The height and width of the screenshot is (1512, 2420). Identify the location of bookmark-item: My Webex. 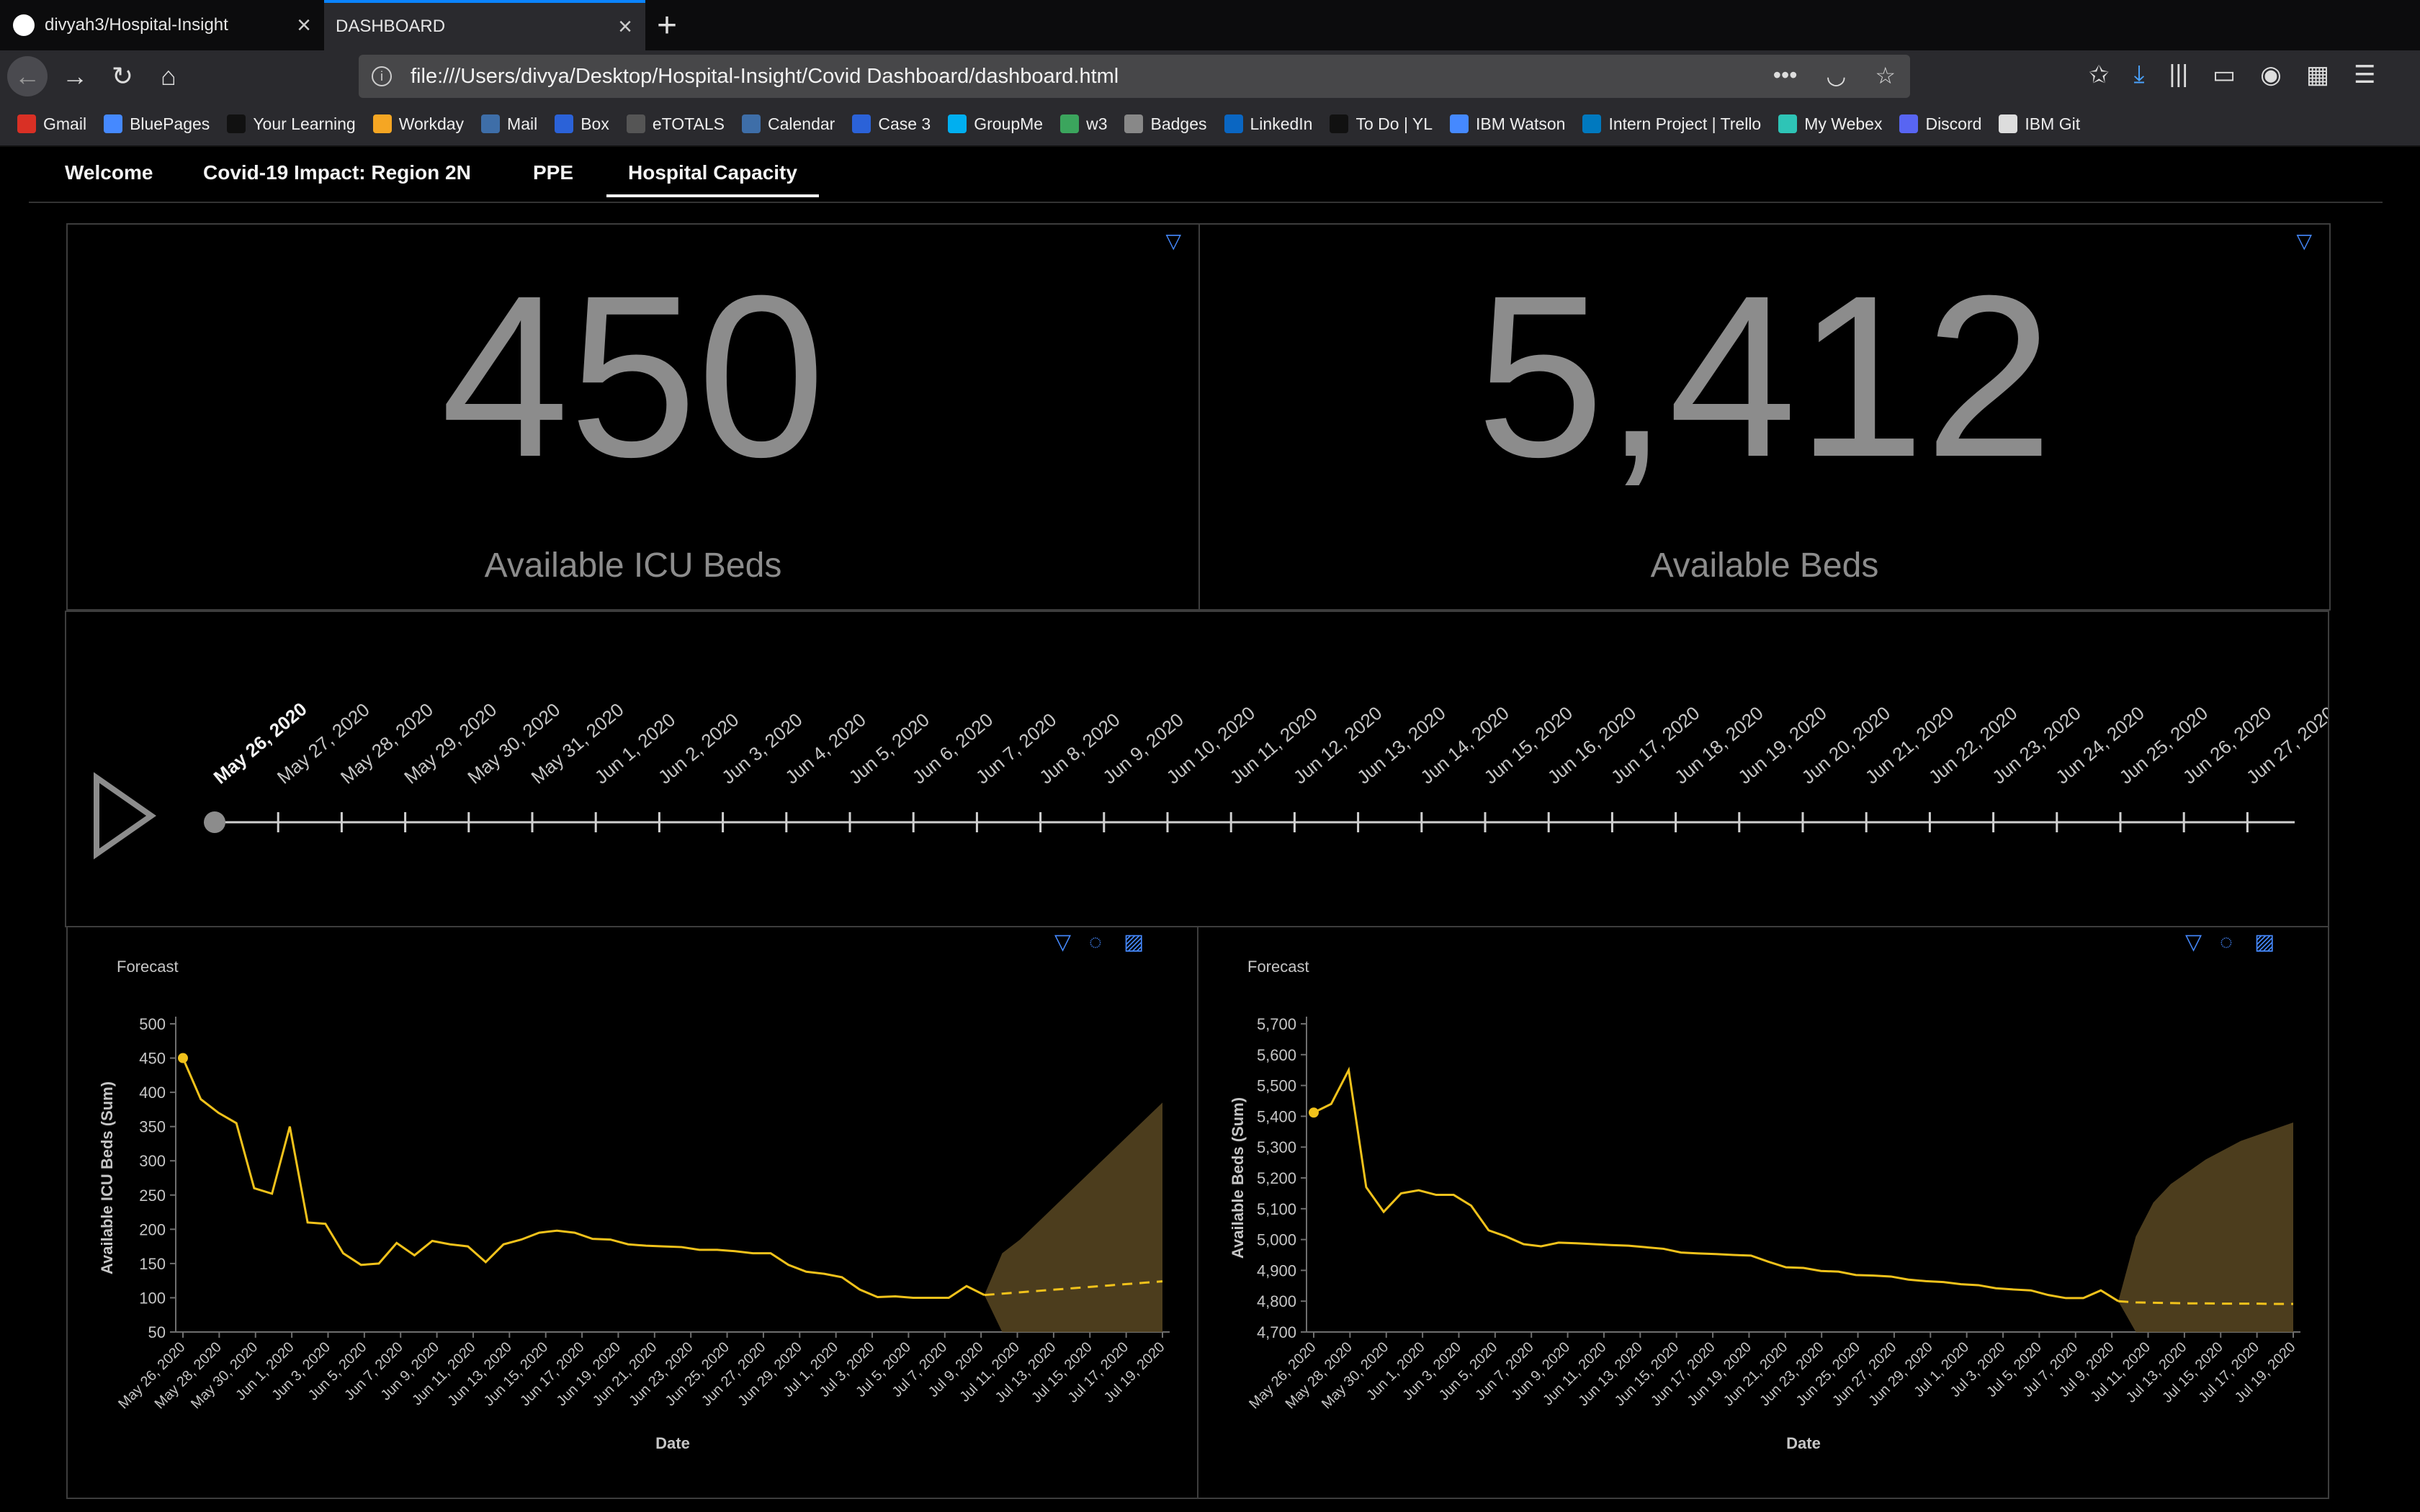
(1830, 124).